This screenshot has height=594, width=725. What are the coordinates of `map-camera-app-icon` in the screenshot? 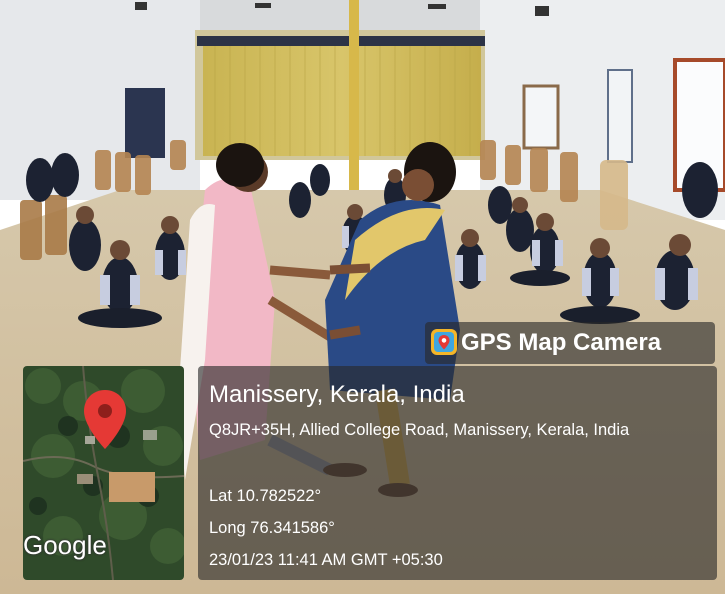 It's located at (444, 342).